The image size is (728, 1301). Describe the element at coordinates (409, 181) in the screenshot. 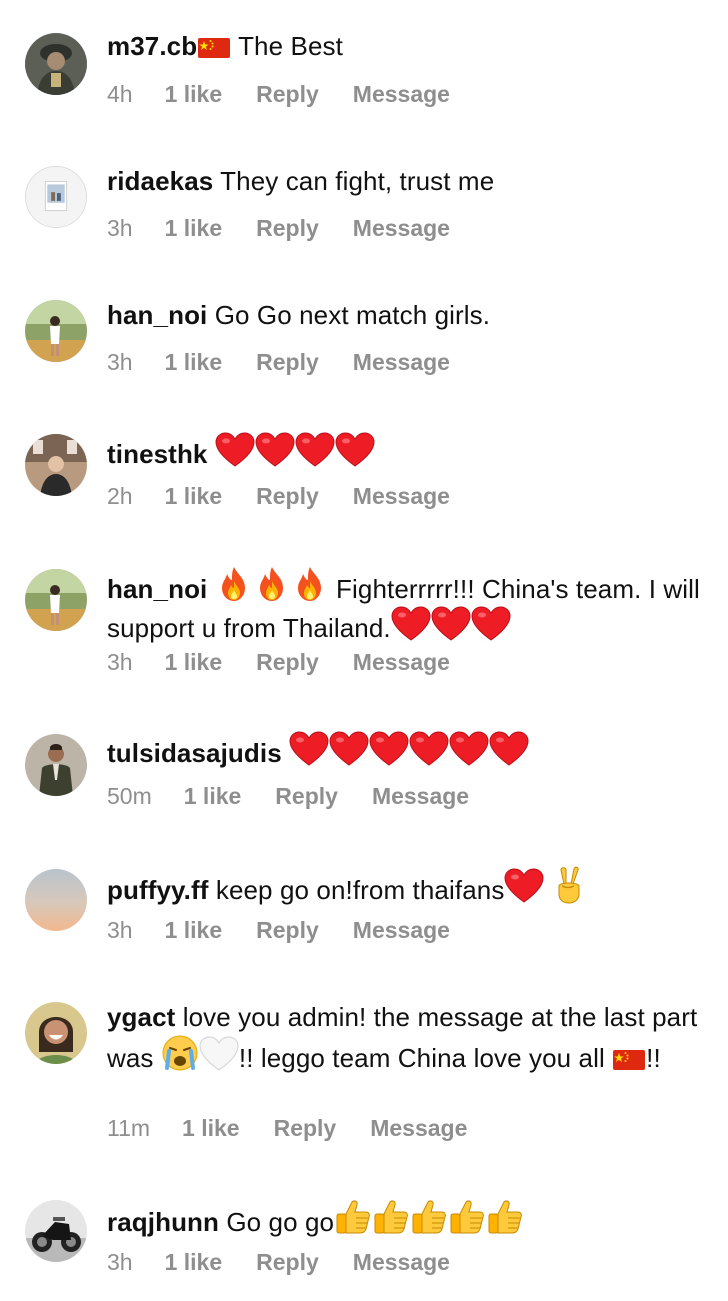

I see `comment-text: ridaekas They can fight, trust me` at that location.